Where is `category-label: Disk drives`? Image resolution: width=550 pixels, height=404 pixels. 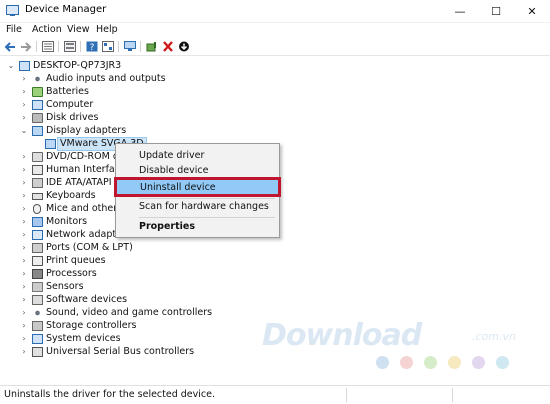 category-label: Disk drives is located at coordinates (72, 117).